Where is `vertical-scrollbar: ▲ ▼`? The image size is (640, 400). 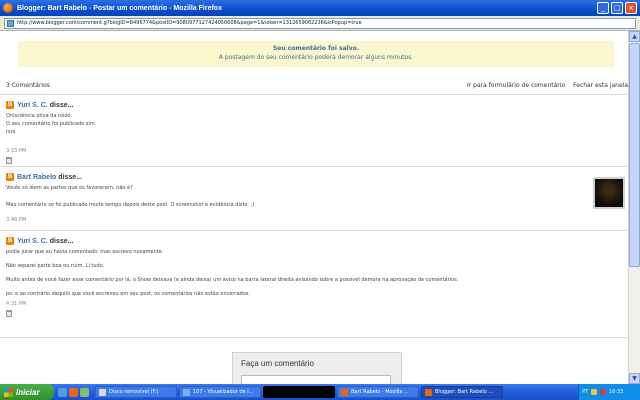
vertical-scrollbar: ▲ ▼ is located at coordinates (634, 207).